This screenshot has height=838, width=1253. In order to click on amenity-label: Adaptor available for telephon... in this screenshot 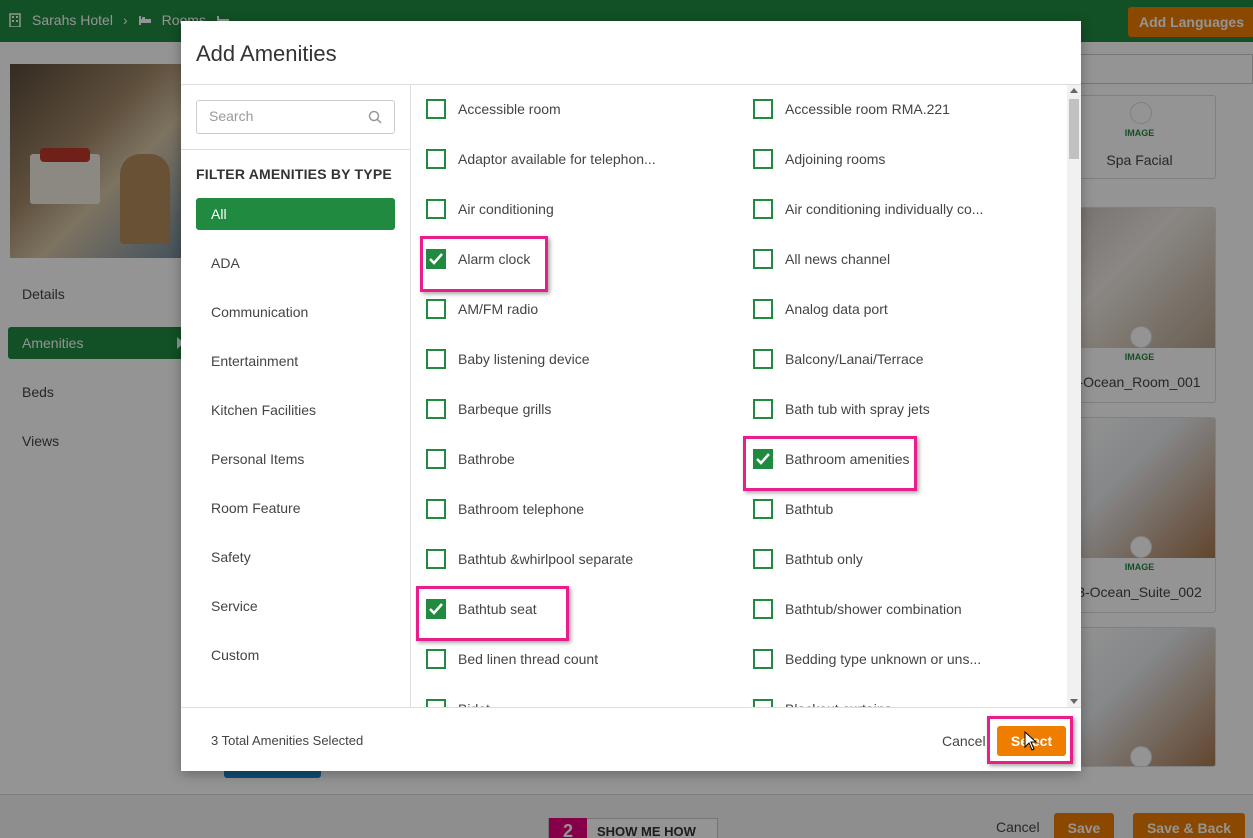, I will do `click(557, 159)`.